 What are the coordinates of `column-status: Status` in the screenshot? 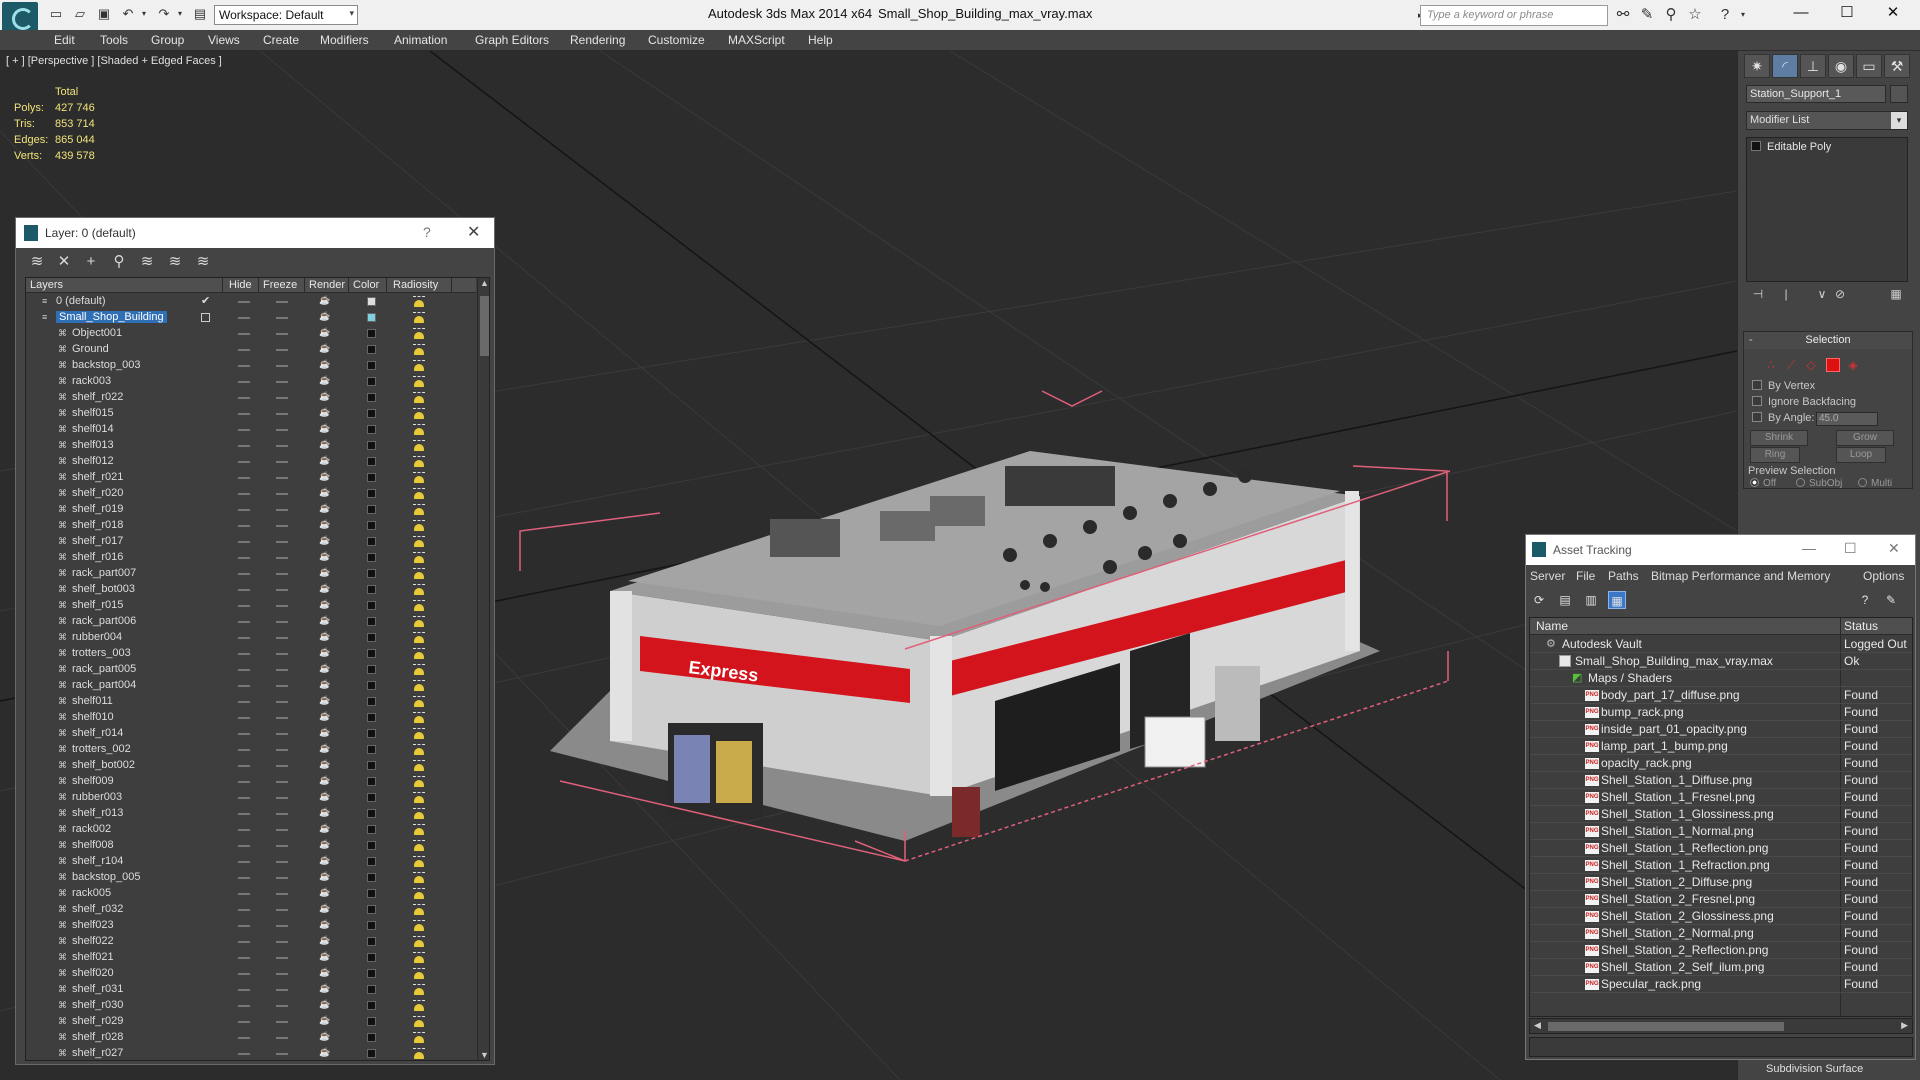 It's located at (1861, 626).